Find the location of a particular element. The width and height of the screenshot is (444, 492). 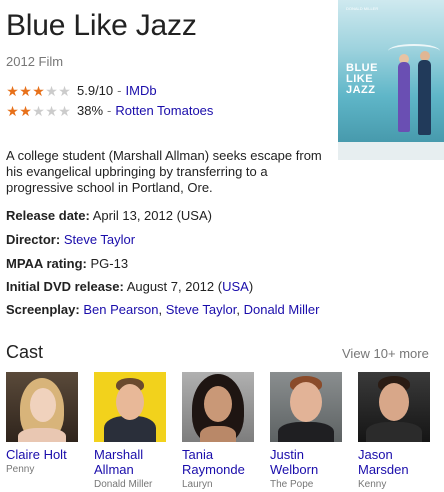

poster-title: BLUE LIKE JAZZ is located at coordinates (362, 79).